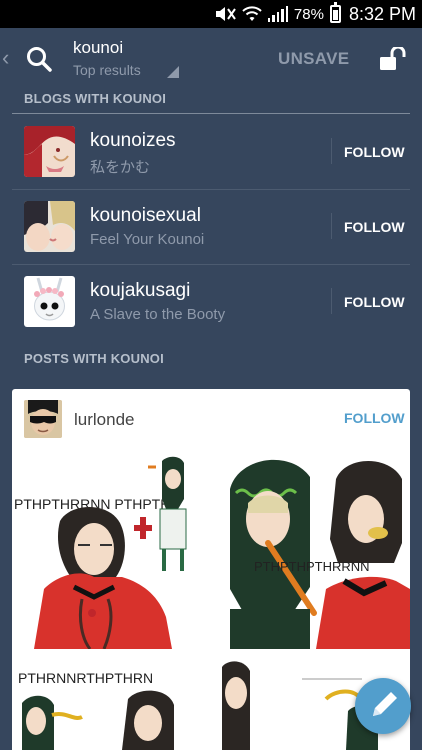  Describe the element at coordinates (85, 678) in the screenshot. I see `image-caption: PTHRNNRTHPTHRN` at that location.